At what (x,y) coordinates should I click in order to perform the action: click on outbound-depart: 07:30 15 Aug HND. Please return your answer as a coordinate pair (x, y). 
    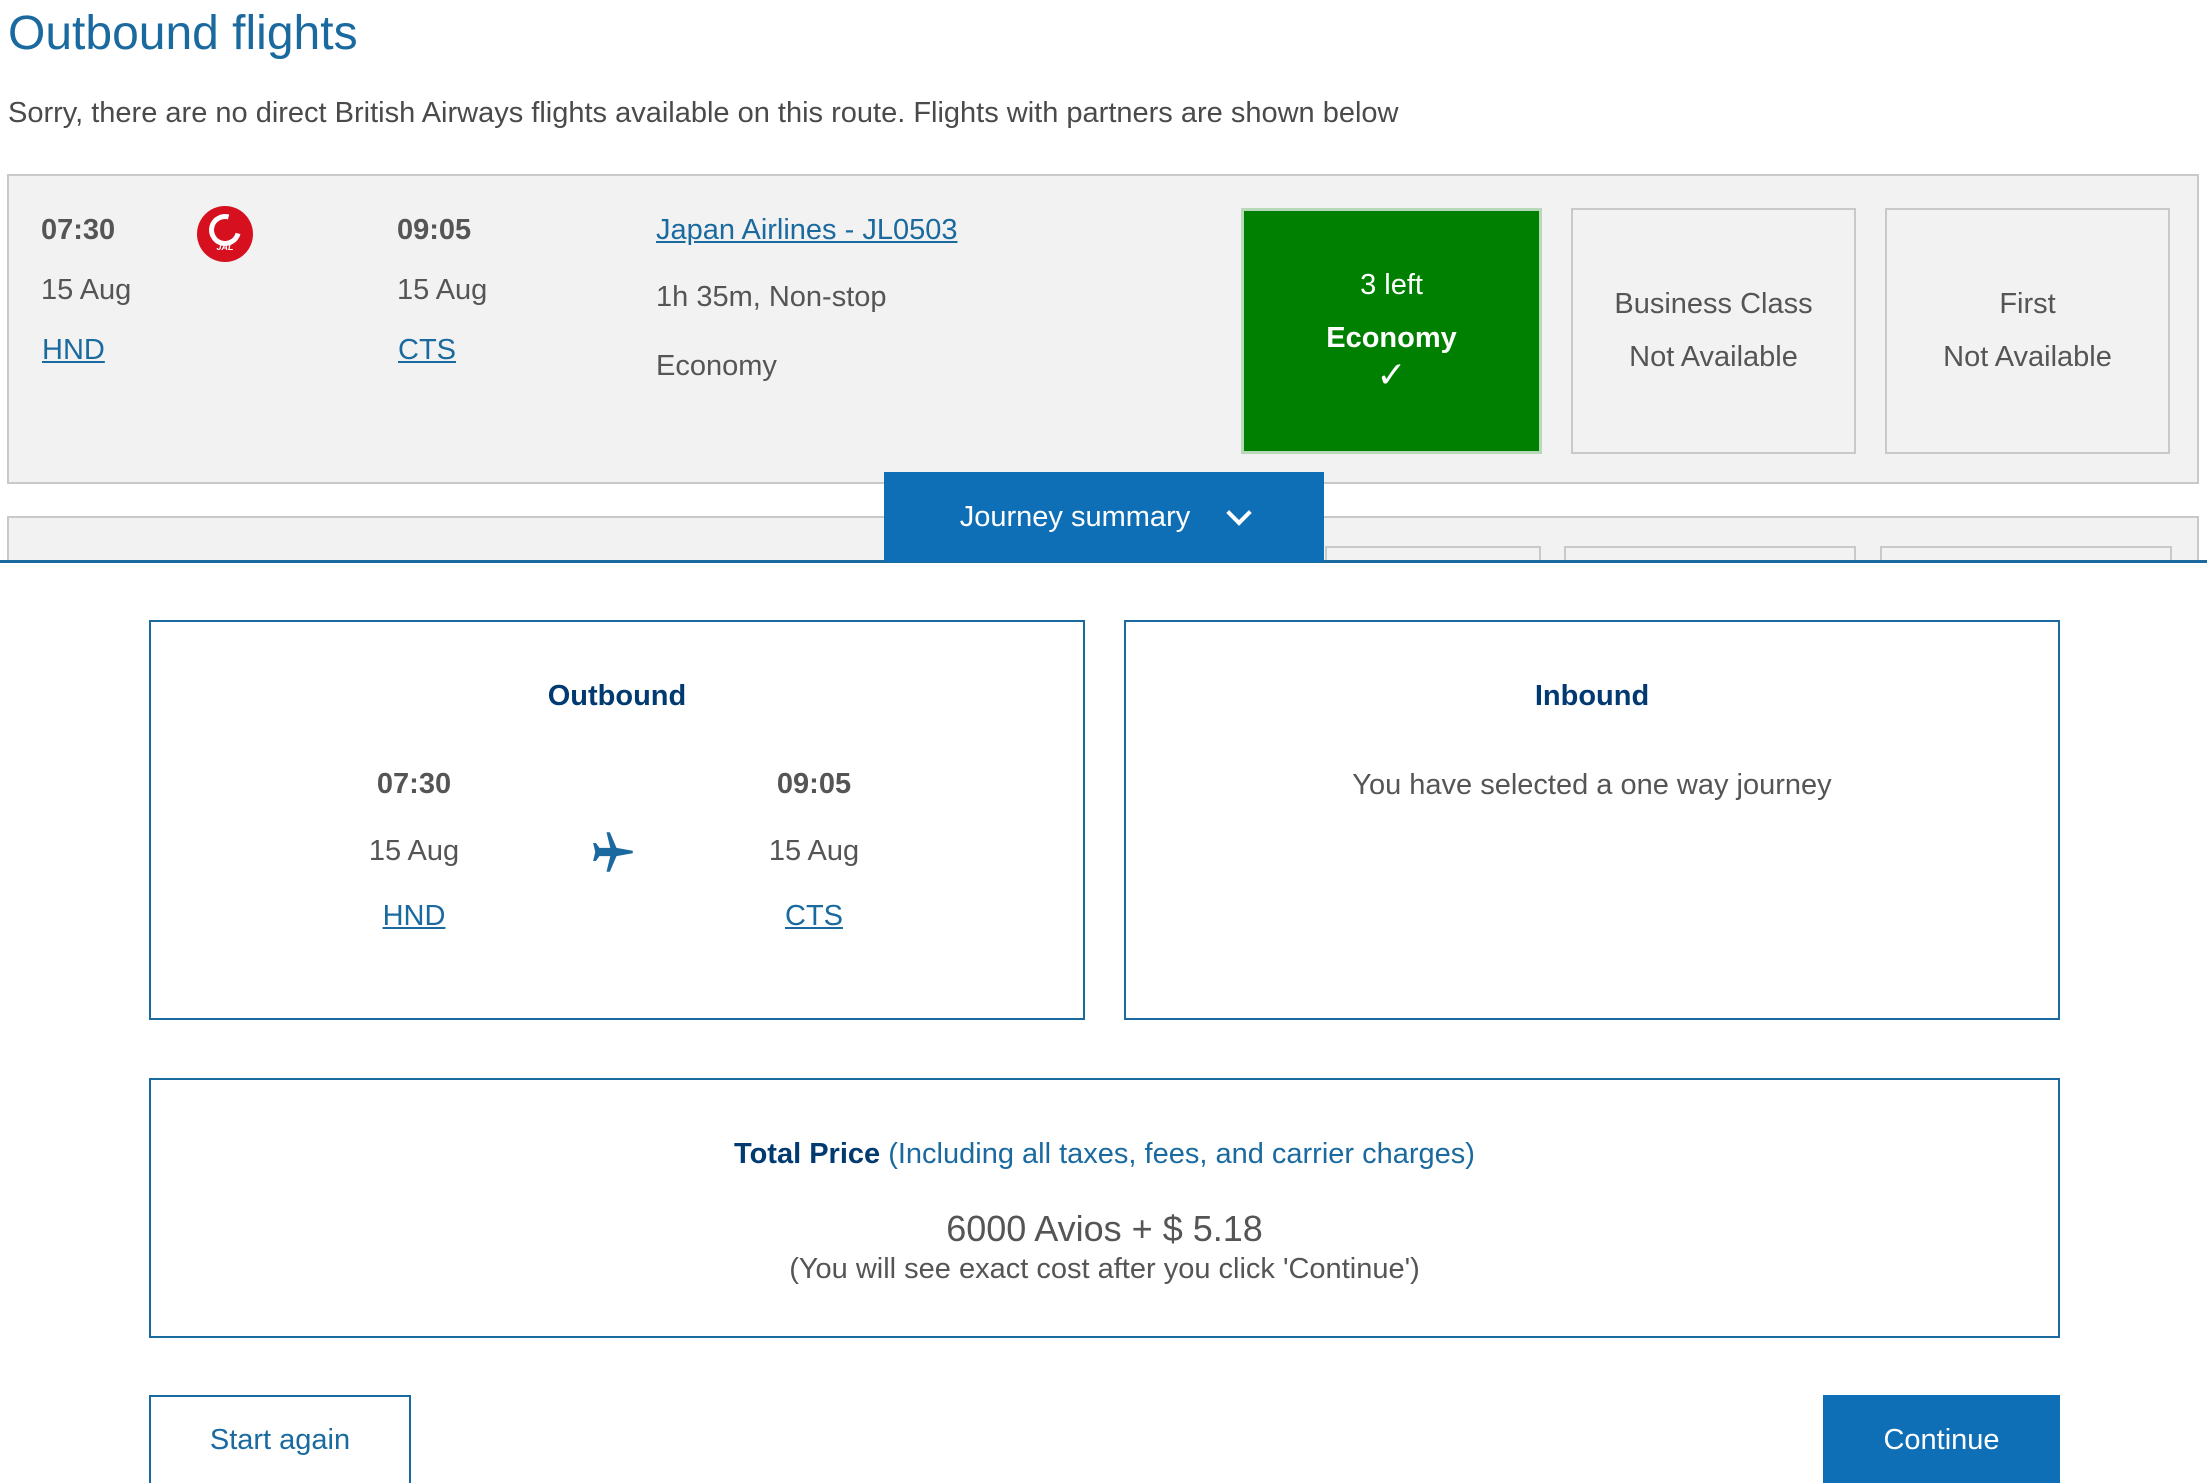
    Looking at the image, I should click on (414, 850).